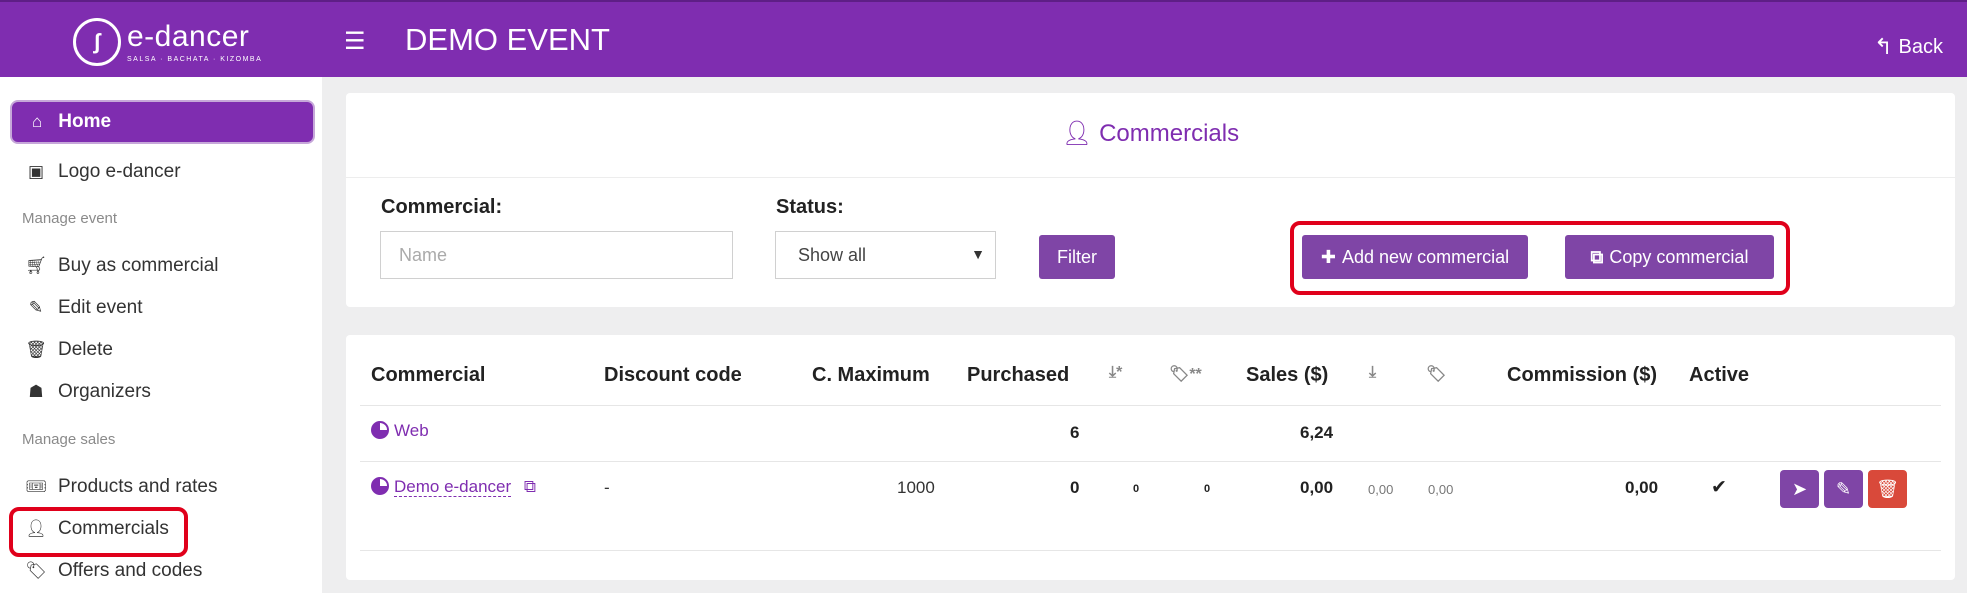  I want to click on sidebar-item-delete: 🗑︎ Delete, so click(68, 350).